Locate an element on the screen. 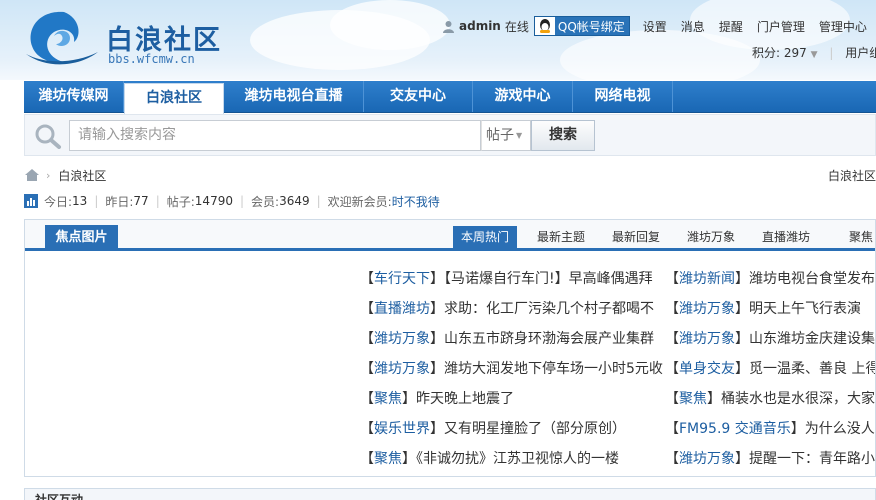 This screenshot has height=500, width=876. thread-title: 山东潍坊金庆建设集团 is located at coordinates (812, 339).